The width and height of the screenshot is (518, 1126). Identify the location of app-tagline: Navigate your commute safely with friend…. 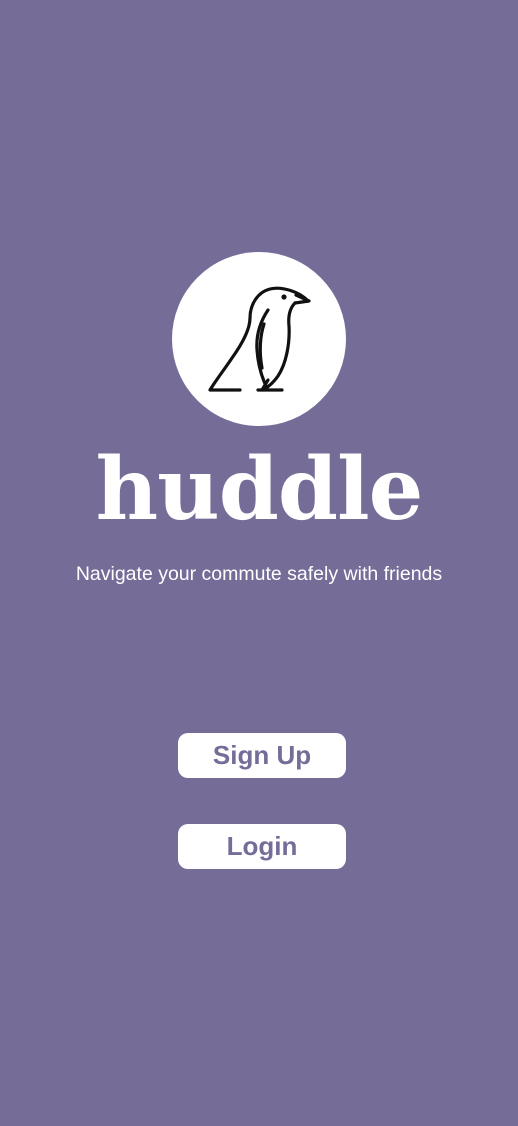
(259, 574).